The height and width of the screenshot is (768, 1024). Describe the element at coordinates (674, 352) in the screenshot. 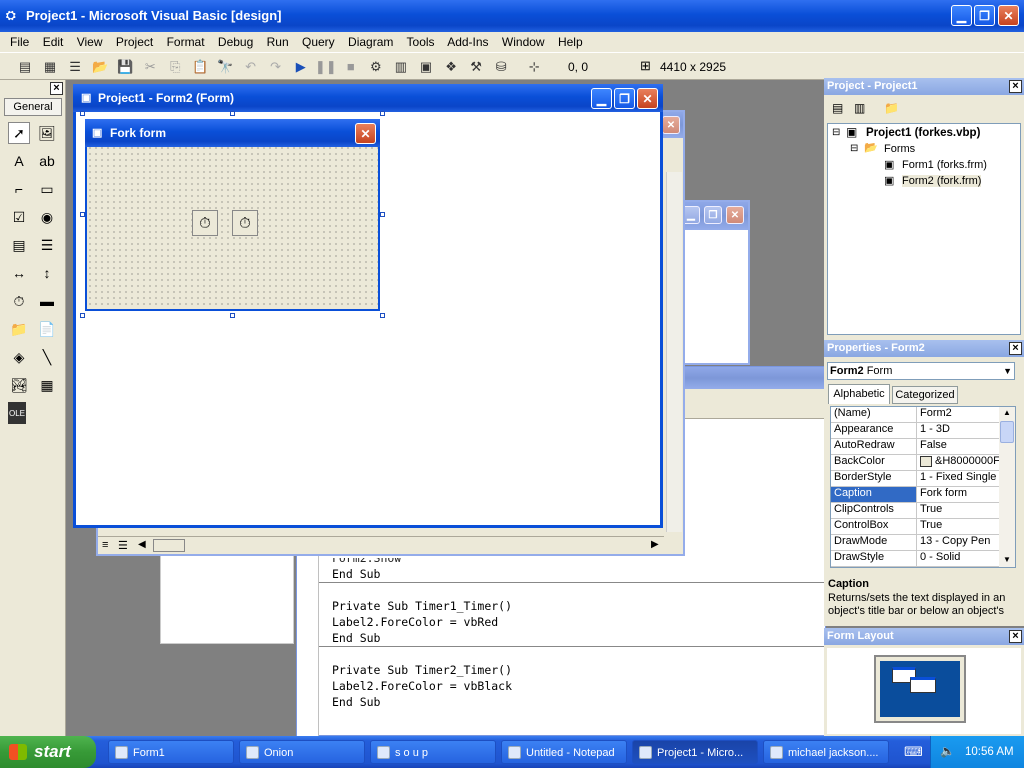

I see `code-window-2-scrollbar` at that location.